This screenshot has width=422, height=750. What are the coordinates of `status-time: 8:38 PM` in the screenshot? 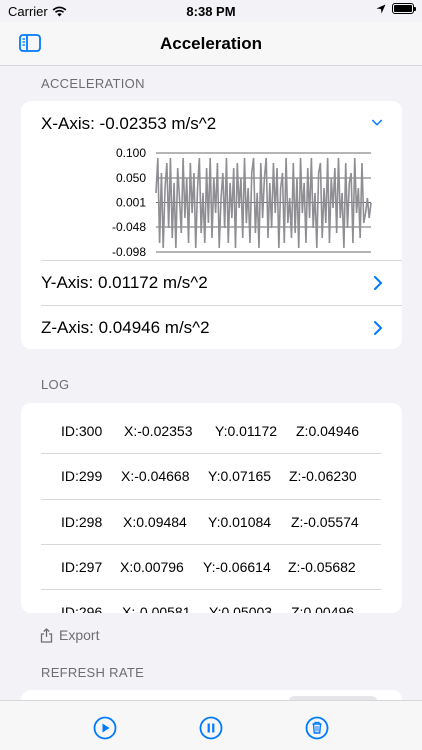 It's located at (211, 11).